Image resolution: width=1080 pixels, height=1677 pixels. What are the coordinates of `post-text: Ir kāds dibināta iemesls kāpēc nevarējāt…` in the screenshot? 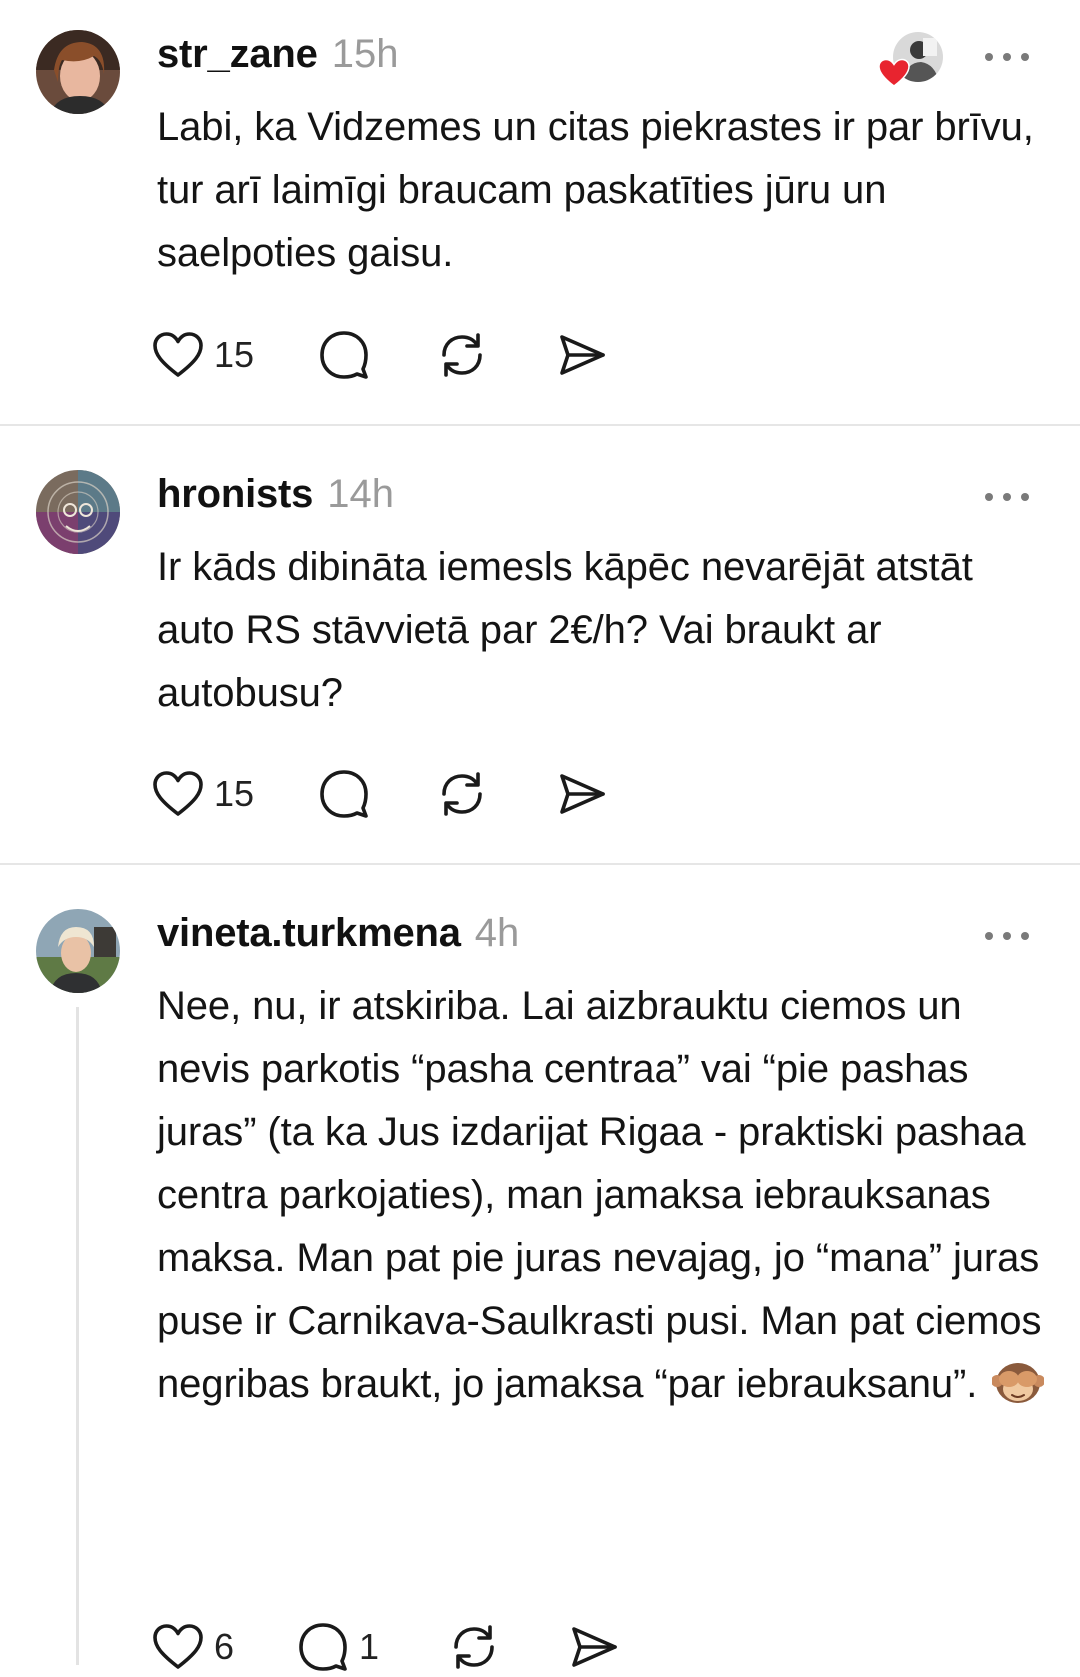 It's located at (565, 630).